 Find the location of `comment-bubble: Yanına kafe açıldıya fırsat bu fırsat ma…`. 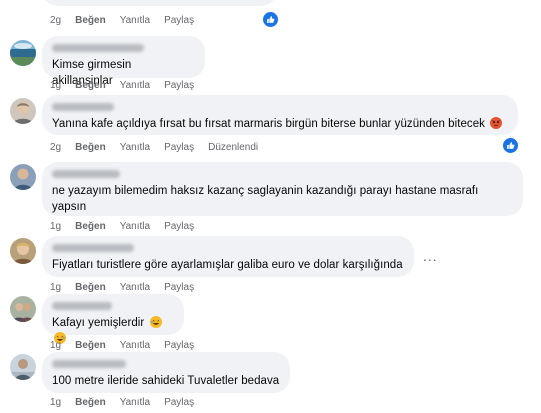

comment-bubble: Yanına kafe açıldıya fırsat bu fırsat ma… is located at coordinates (280, 115).